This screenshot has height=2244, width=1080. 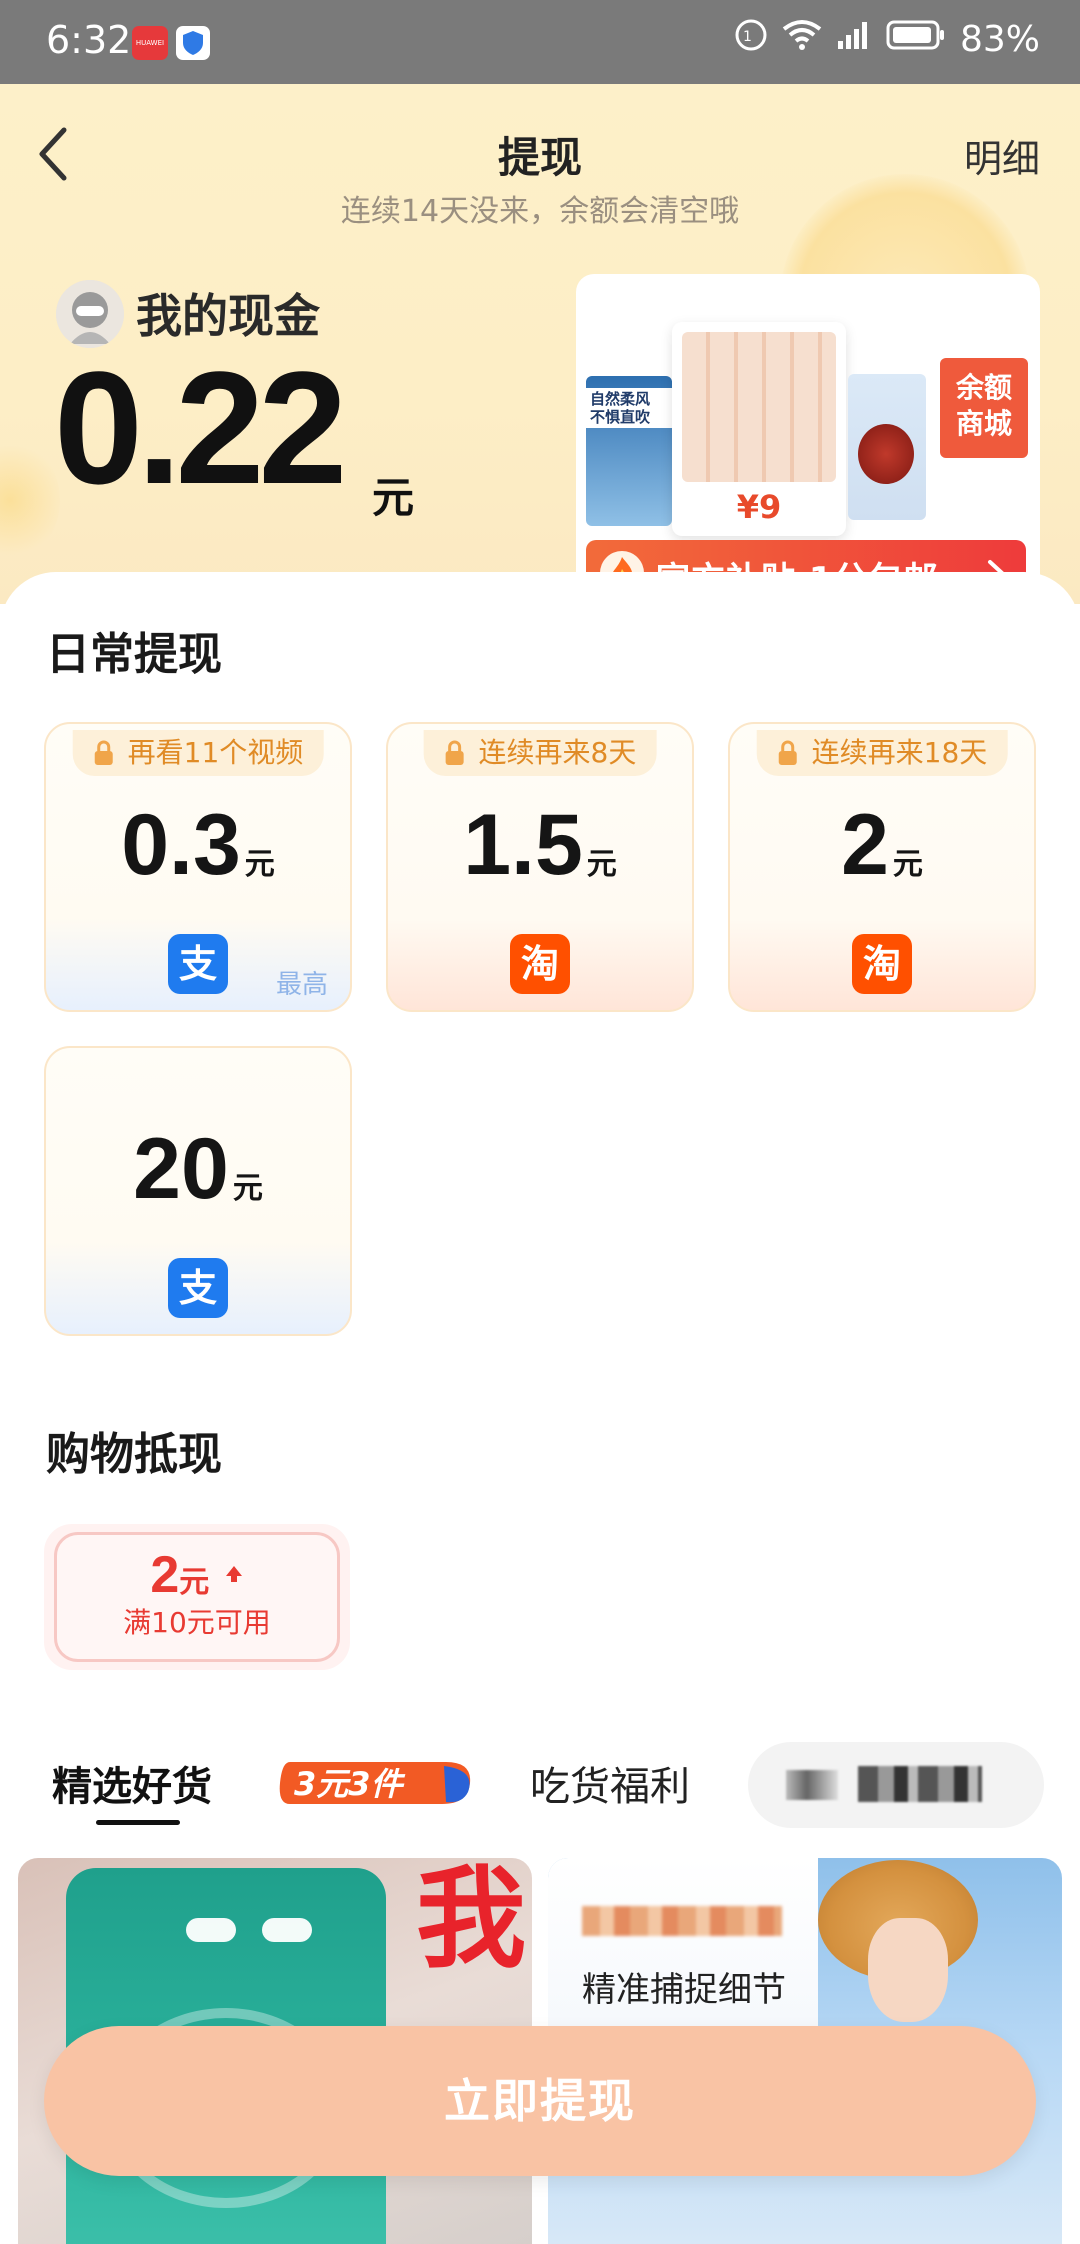 I want to click on promo-price: ¥9, so click(x=759, y=507).